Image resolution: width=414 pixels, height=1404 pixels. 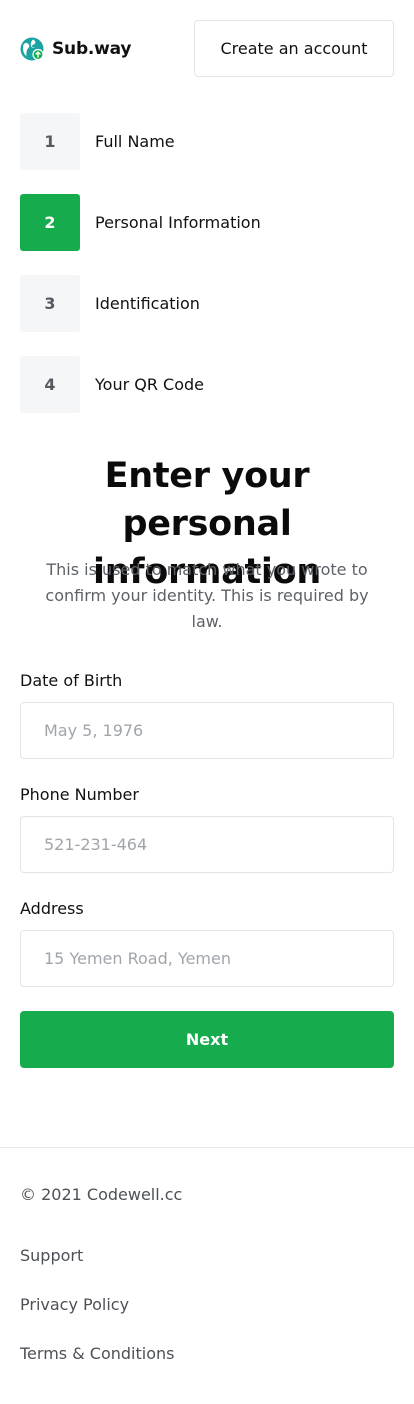 I want to click on terms-conditions-link: Terms & Conditions, so click(x=97, y=1353).